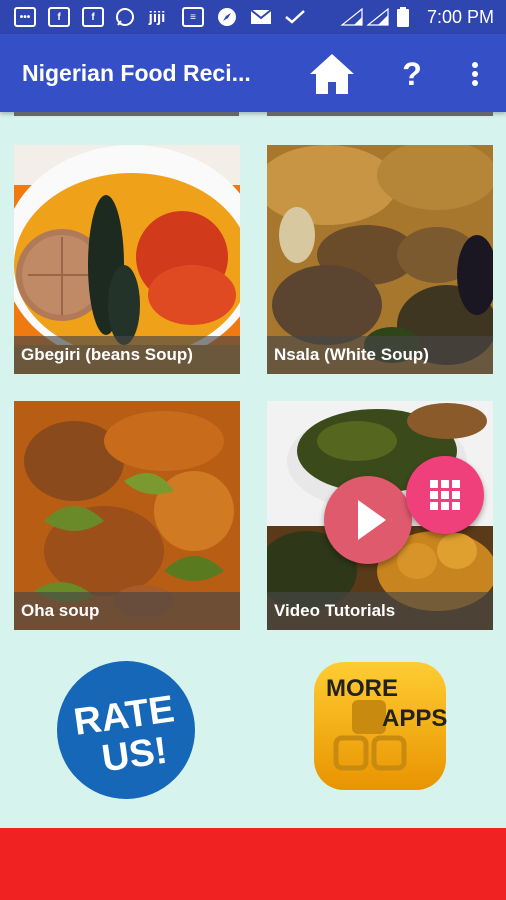 The width and height of the screenshot is (506, 900). What do you see at coordinates (295, 17) in the screenshot?
I see `check-icon` at bounding box center [295, 17].